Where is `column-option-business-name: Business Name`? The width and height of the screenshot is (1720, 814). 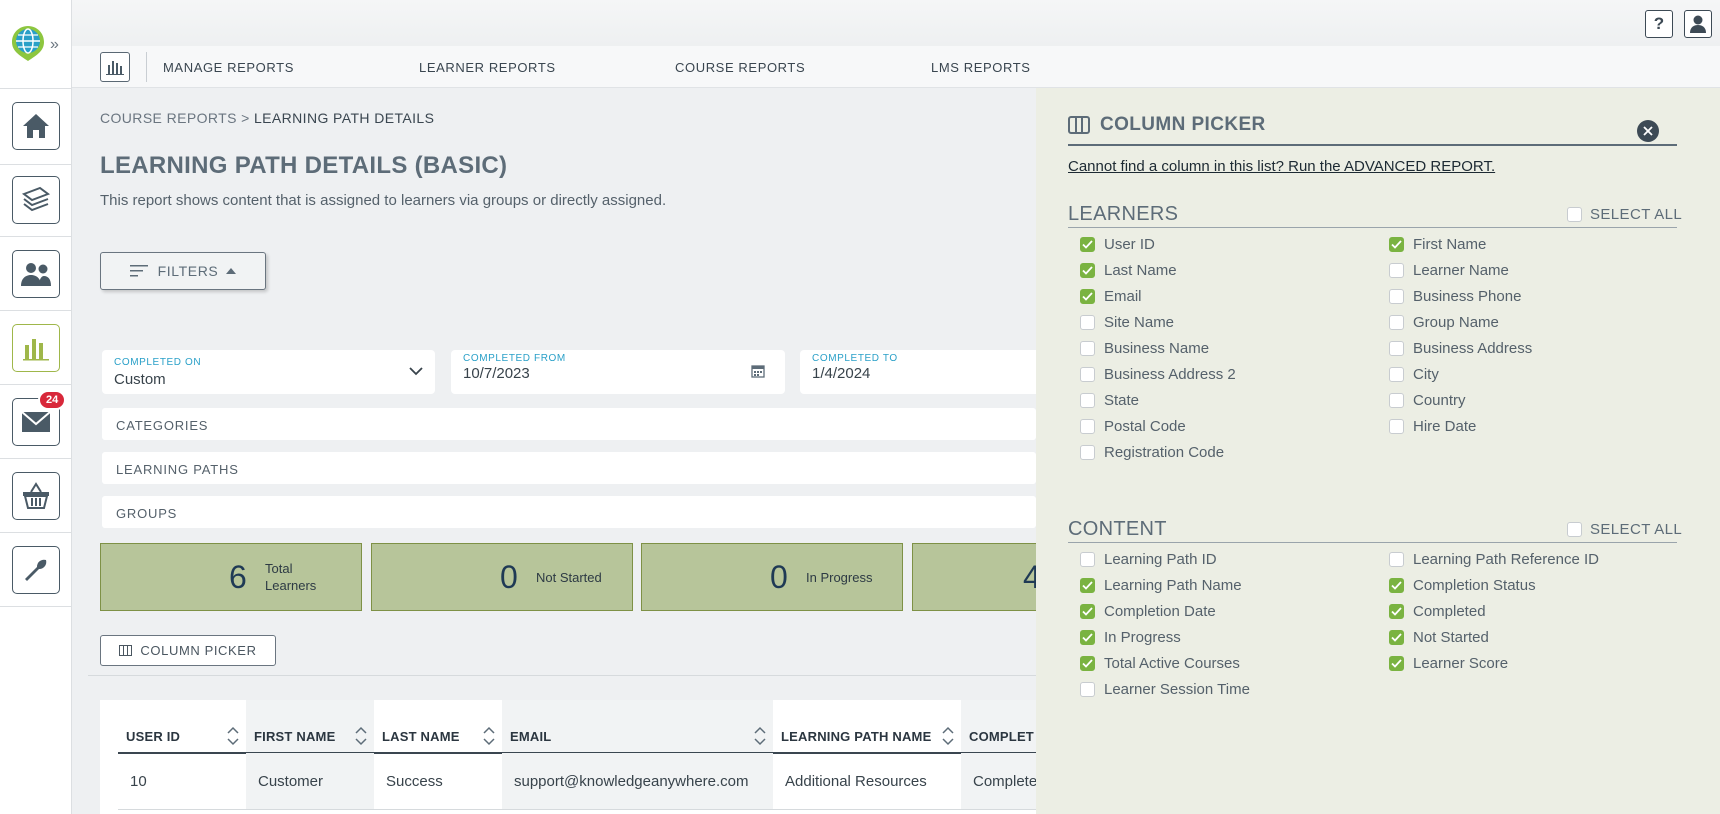 column-option-business-name: Business Name is located at coordinates (1144, 348).